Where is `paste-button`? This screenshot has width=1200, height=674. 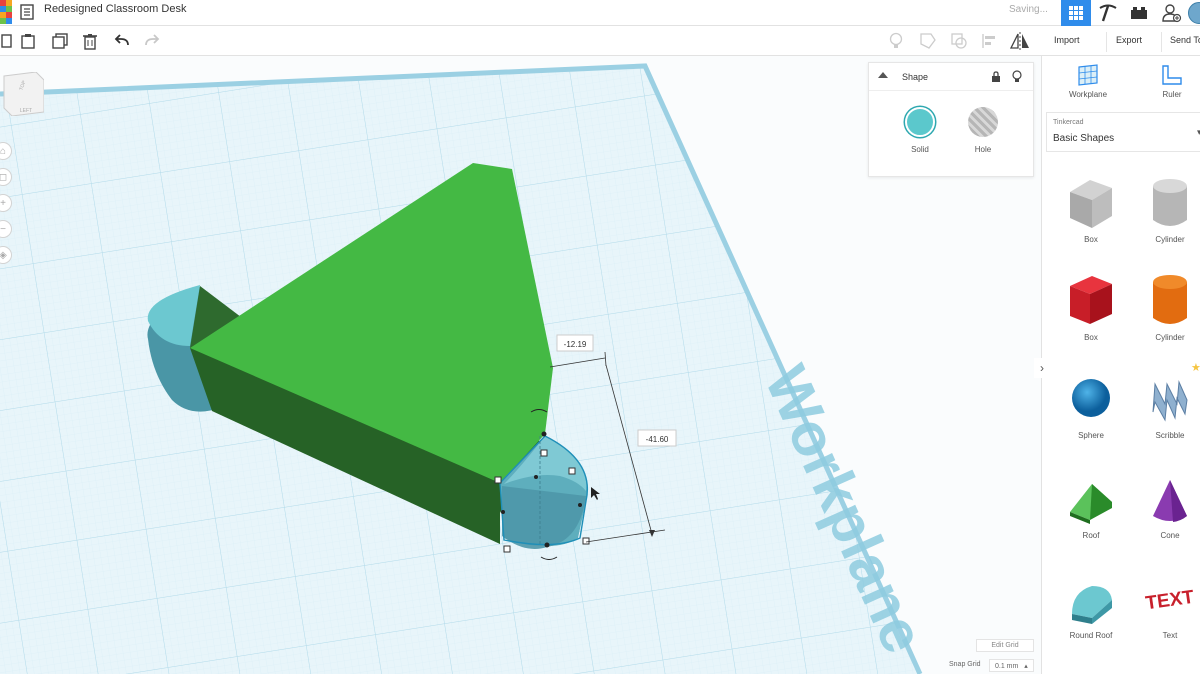 paste-button is located at coordinates (28, 41).